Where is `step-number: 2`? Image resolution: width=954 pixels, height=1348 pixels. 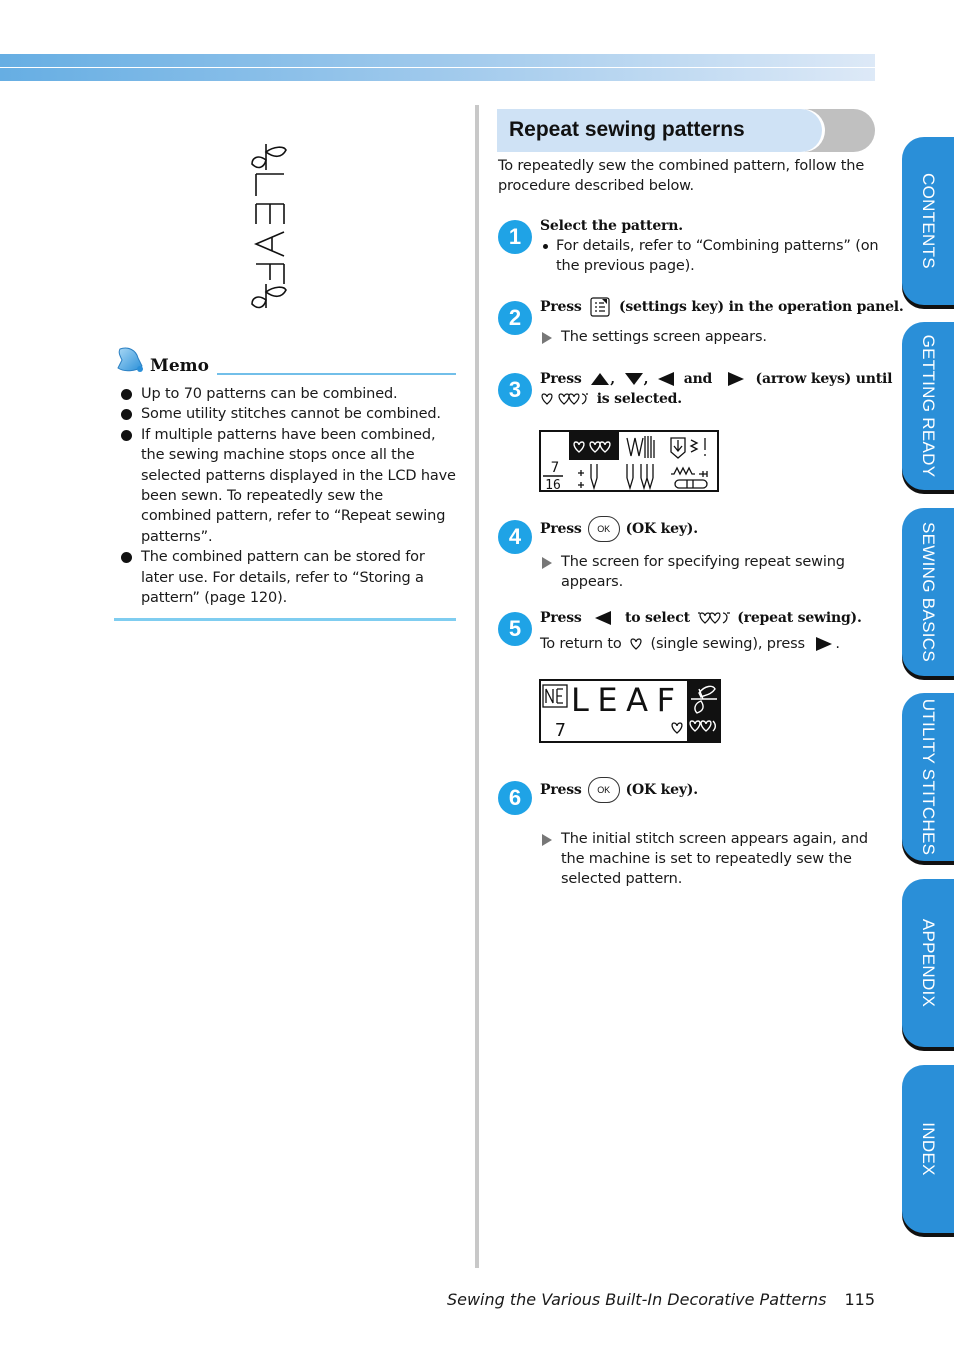 step-number: 2 is located at coordinates (515, 318).